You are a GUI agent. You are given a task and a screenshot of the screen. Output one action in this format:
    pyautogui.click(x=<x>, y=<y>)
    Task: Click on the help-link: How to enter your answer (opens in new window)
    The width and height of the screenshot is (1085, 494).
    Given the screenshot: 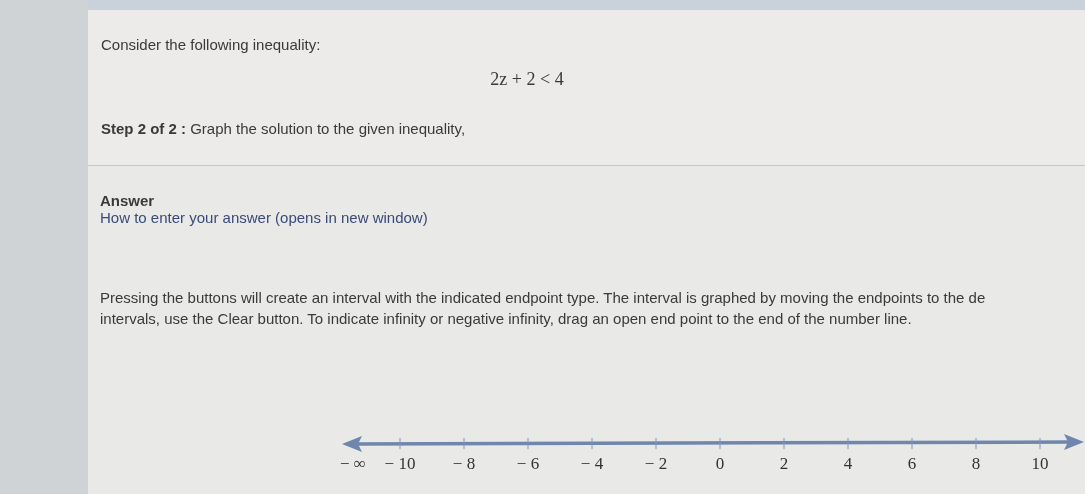 What is the action you would take?
    pyautogui.click(x=264, y=217)
    